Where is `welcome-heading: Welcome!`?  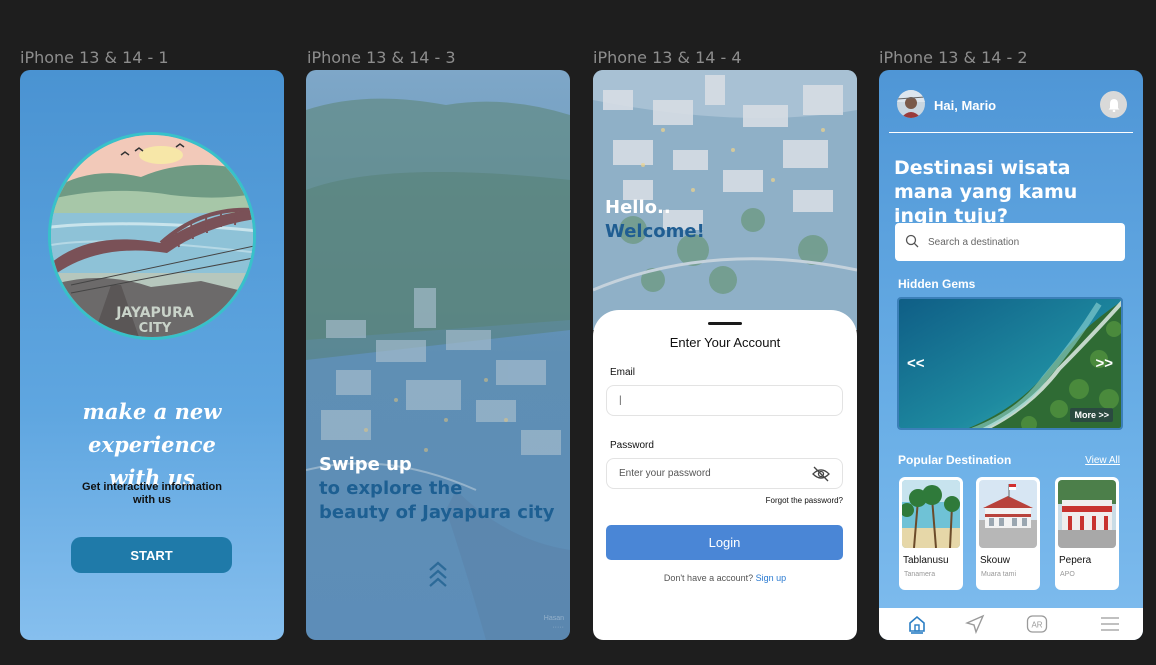
welcome-heading: Welcome! is located at coordinates (655, 231).